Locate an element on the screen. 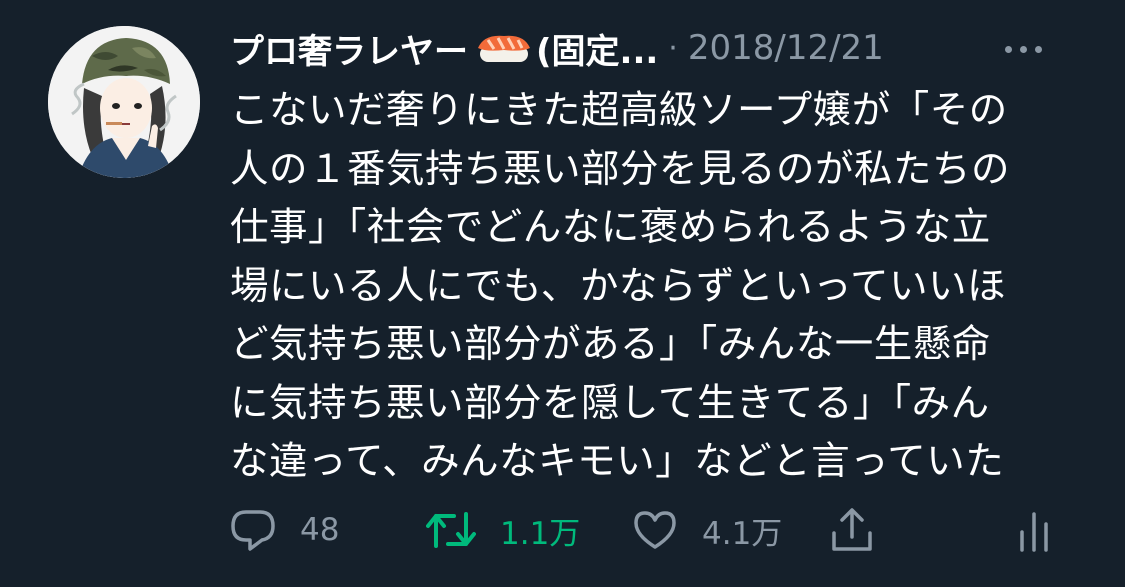 The image size is (1125, 587). tweet-header: プロ奢ラレヤー (固定... · 2018/12/21 is located at coordinates (667, 48).